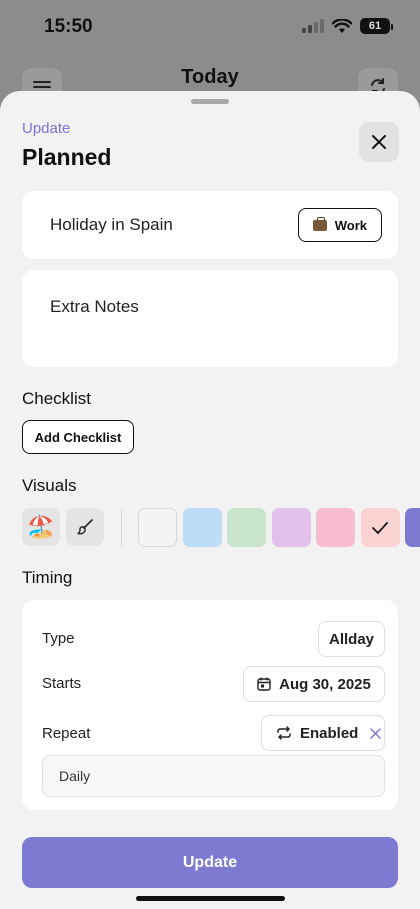 The height and width of the screenshot is (909, 420). What do you see at coordinates (111, 225) in the screenshot?
I see `task-title-input: Holiday in Spain` at bounding box center [111, 225].